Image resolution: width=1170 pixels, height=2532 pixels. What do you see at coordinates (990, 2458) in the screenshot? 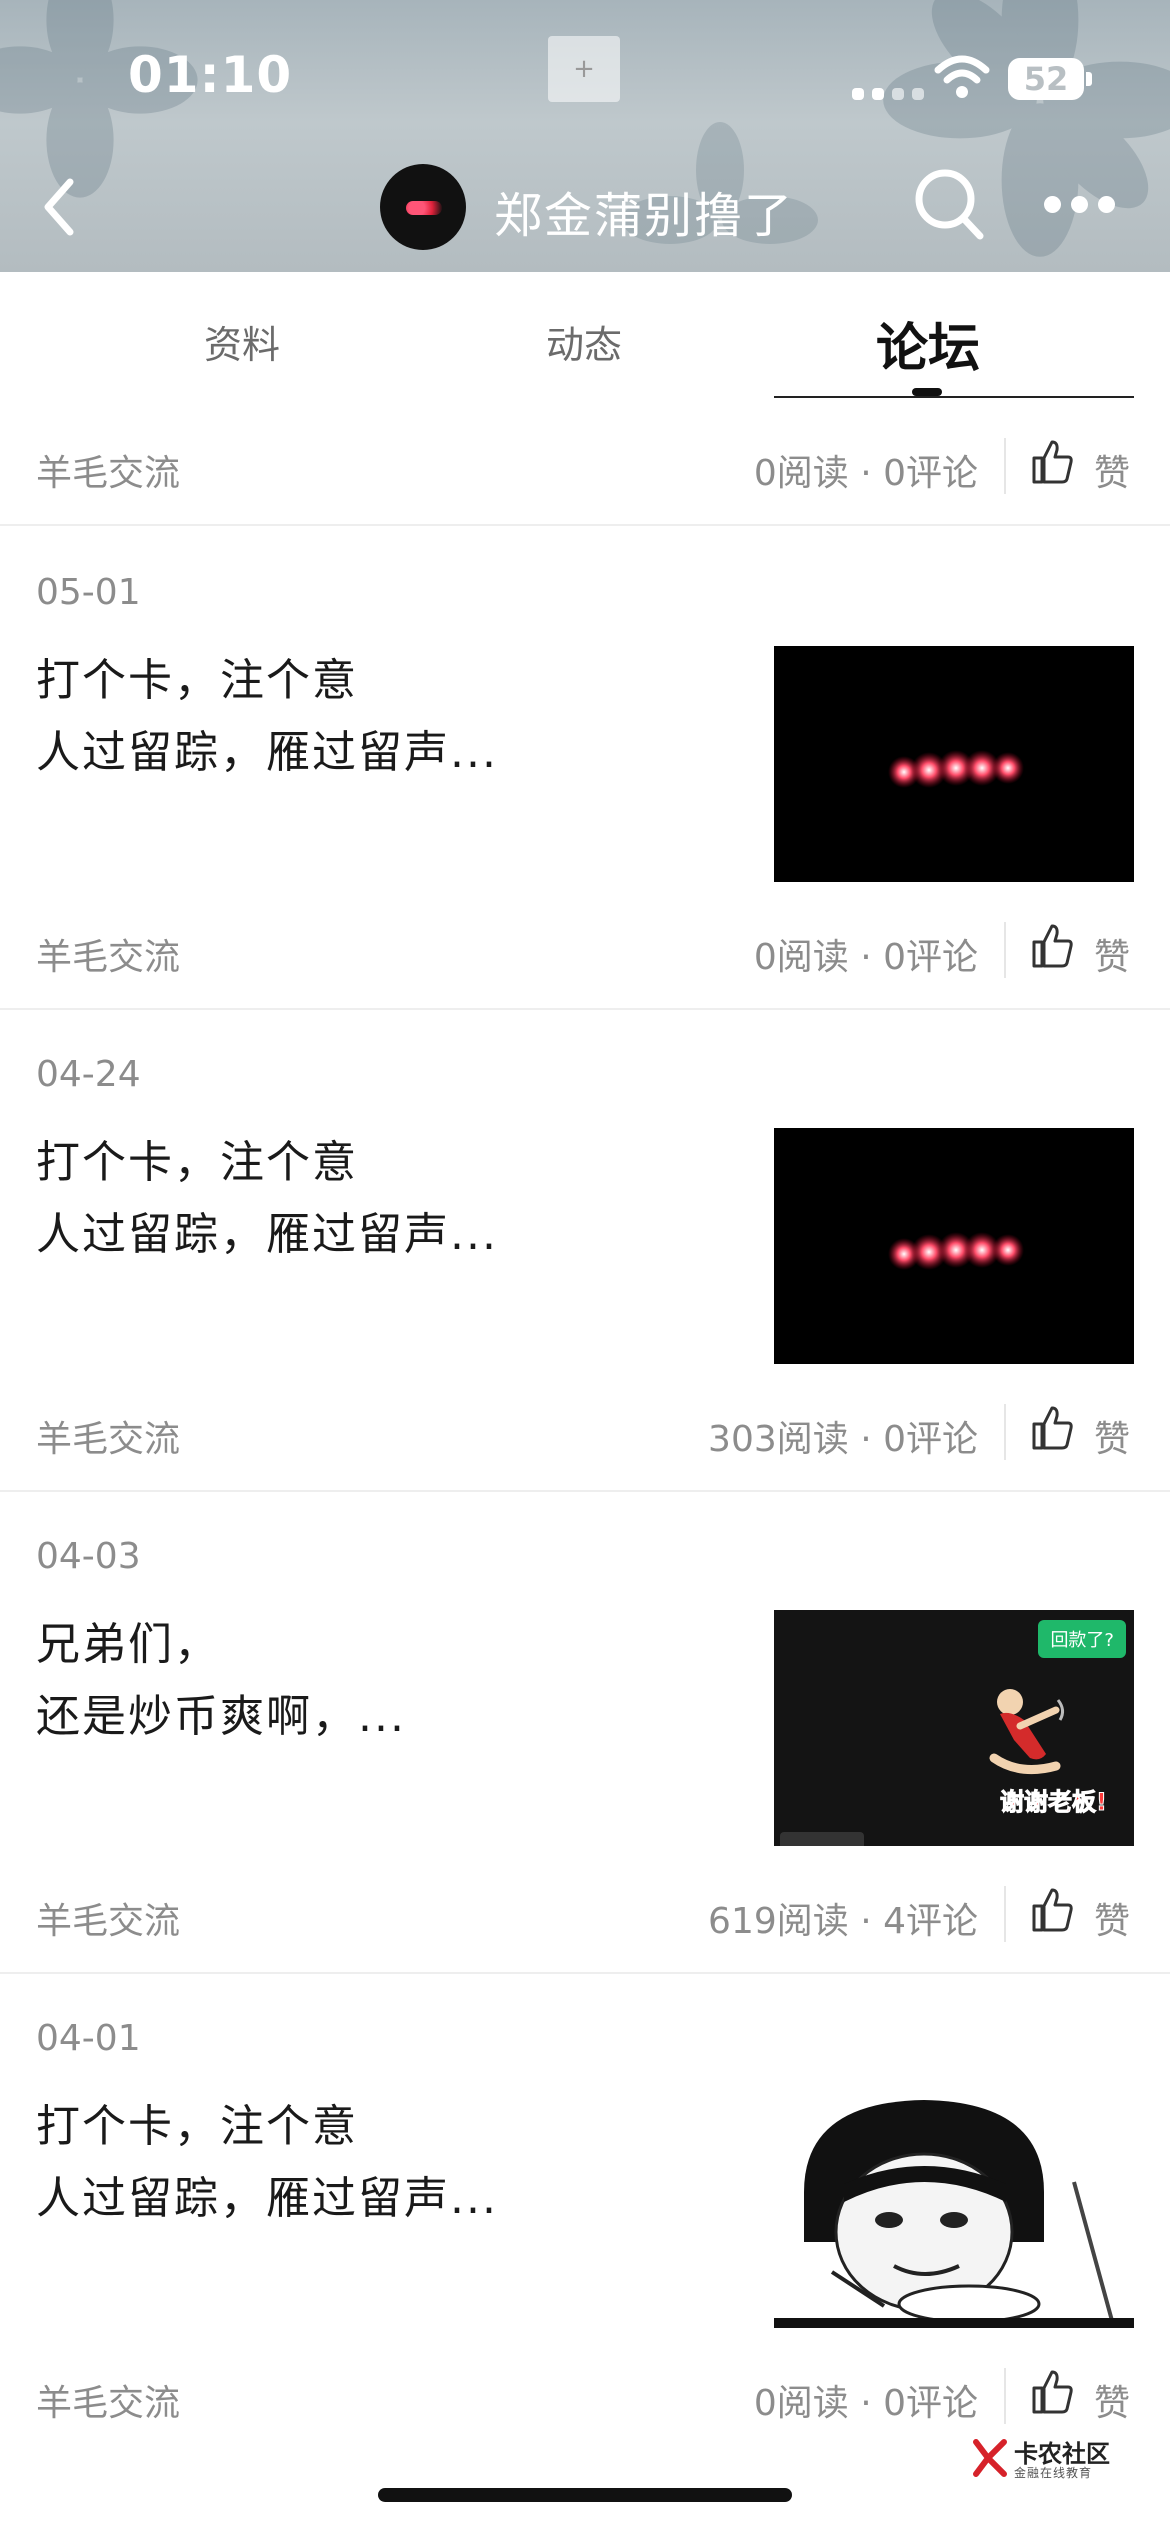
I see `logo-icon` at bounding box center [990, 2458].